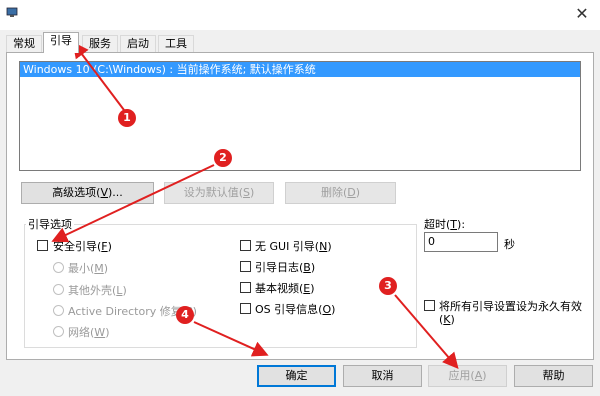  Describe the element at coordinates (185, 315) in the screenshot. I see `callout-4: 4` at that location.